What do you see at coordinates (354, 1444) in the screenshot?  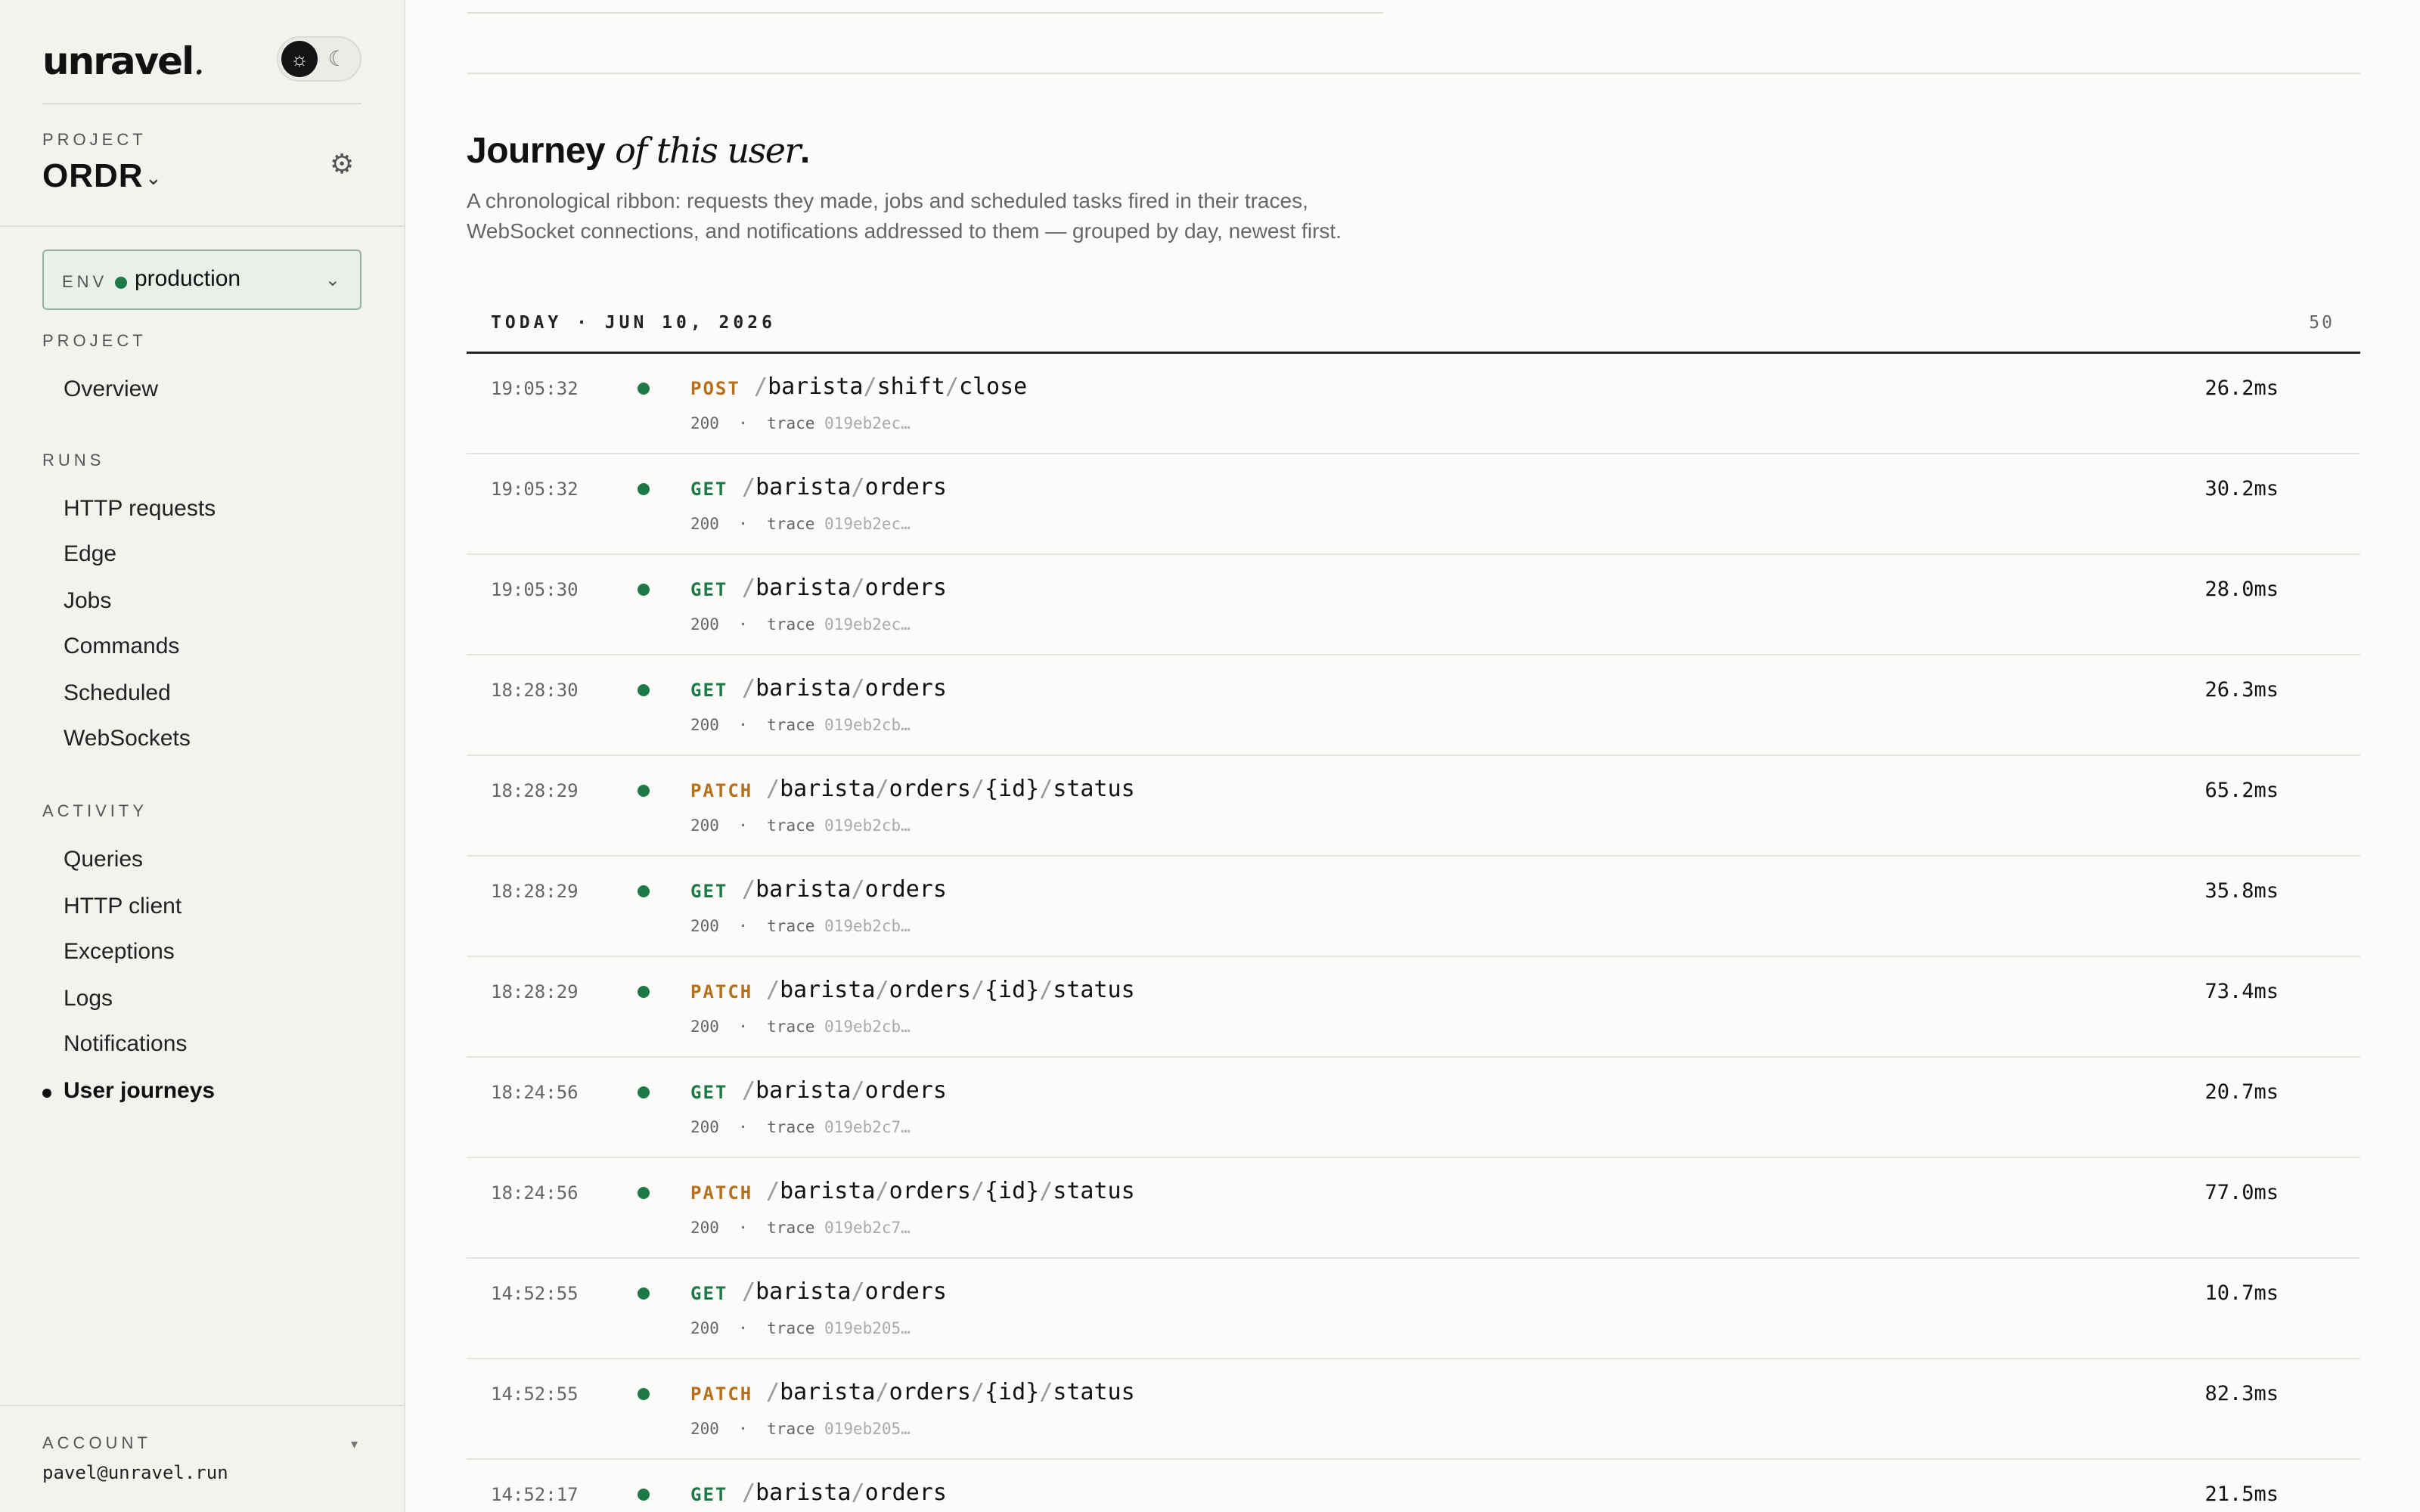 I see `caret-down-icon: ▾` at bounding box center [354, 1444].